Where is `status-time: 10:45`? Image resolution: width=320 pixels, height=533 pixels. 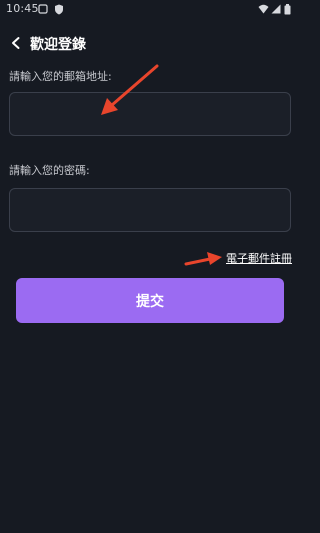 status-time: 10:45 is located at coordinates (22, 8).